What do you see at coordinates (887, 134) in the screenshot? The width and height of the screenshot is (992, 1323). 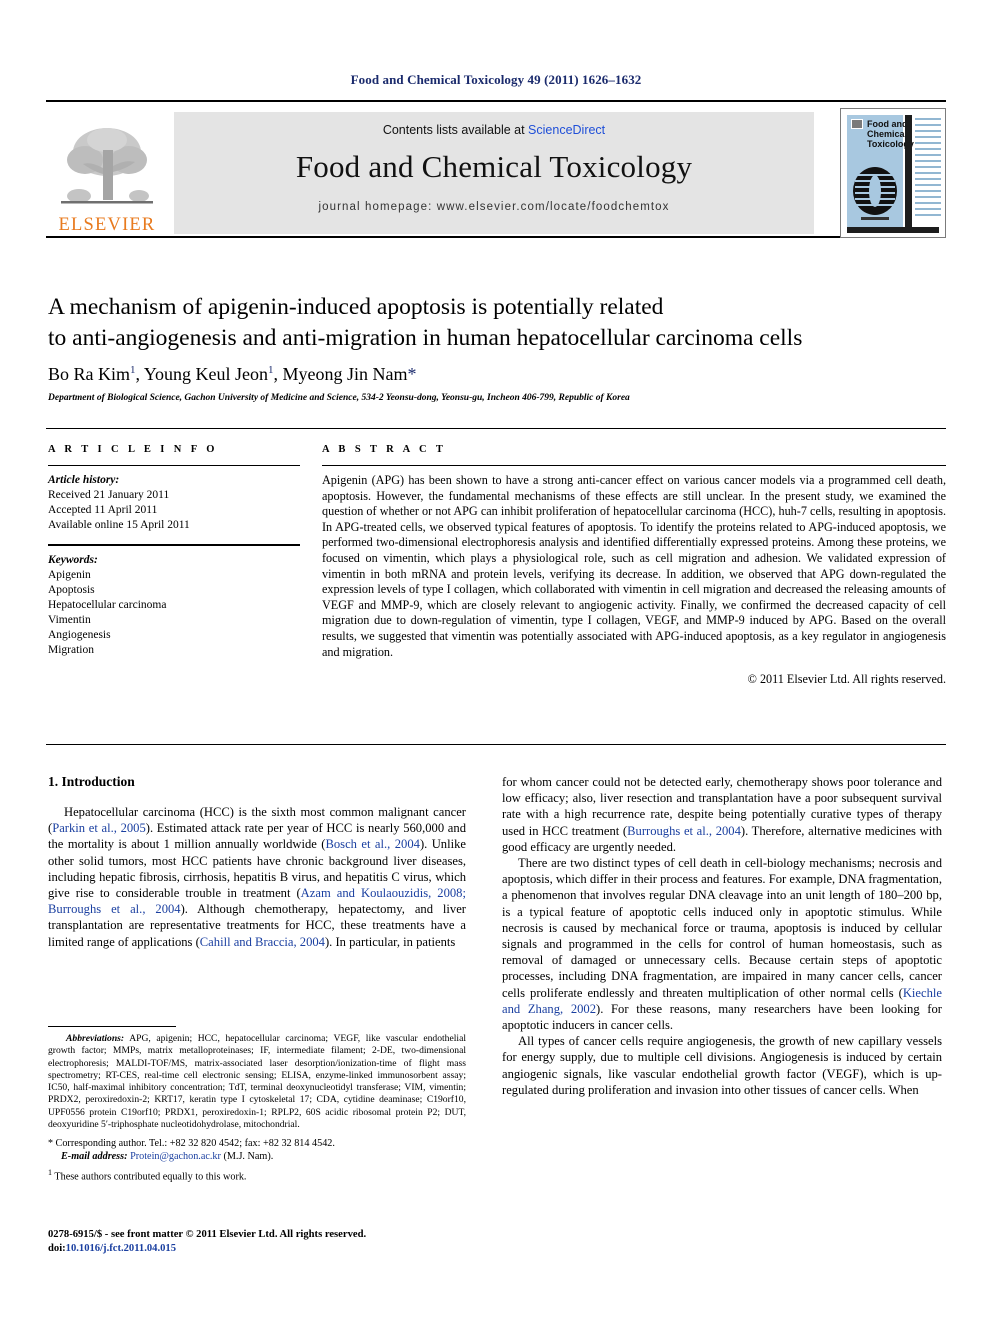 I see `svg-text: Chemical` at bounding box center [887, 134].